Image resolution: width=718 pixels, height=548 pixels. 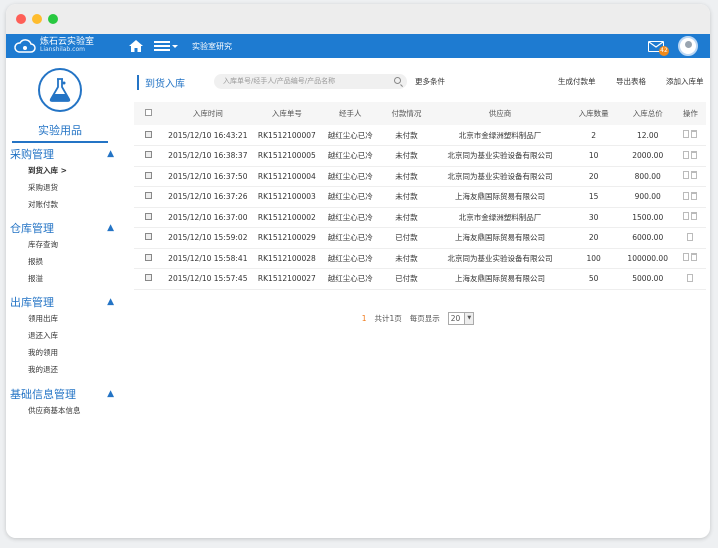 What do you see at coordinates (21, 19) in the screenshot?
I see `close-window-button` at bounding box center [21, 19].